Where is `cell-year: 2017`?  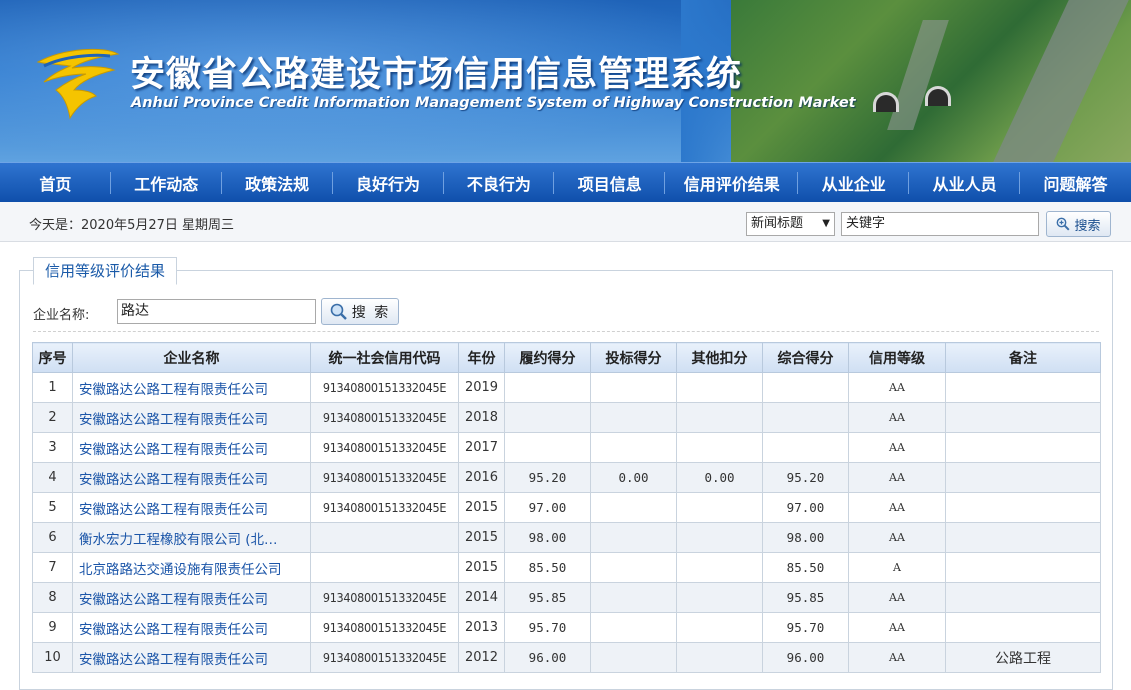
cell-year: 2017 is located at coordinates (481, 447).